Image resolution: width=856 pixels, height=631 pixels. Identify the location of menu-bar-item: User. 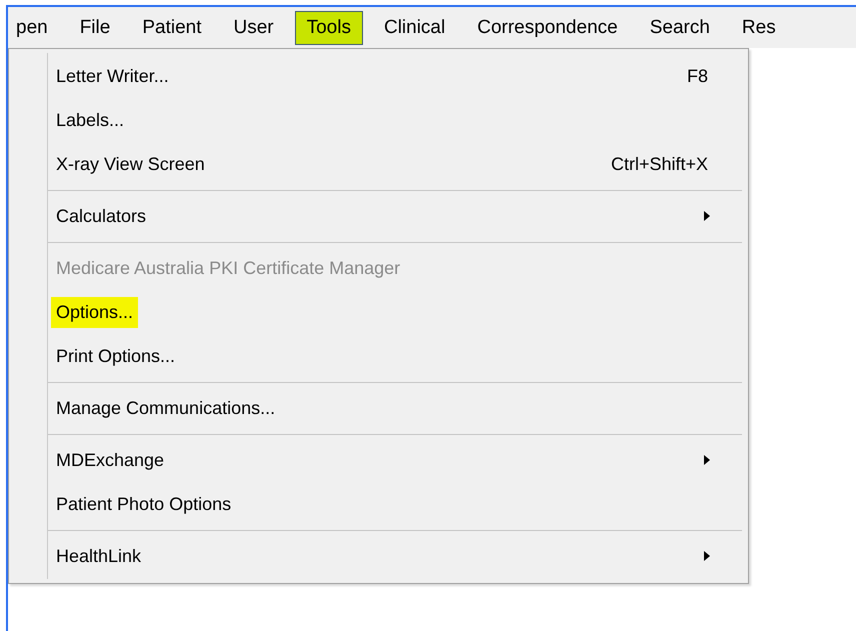
(253, 27).